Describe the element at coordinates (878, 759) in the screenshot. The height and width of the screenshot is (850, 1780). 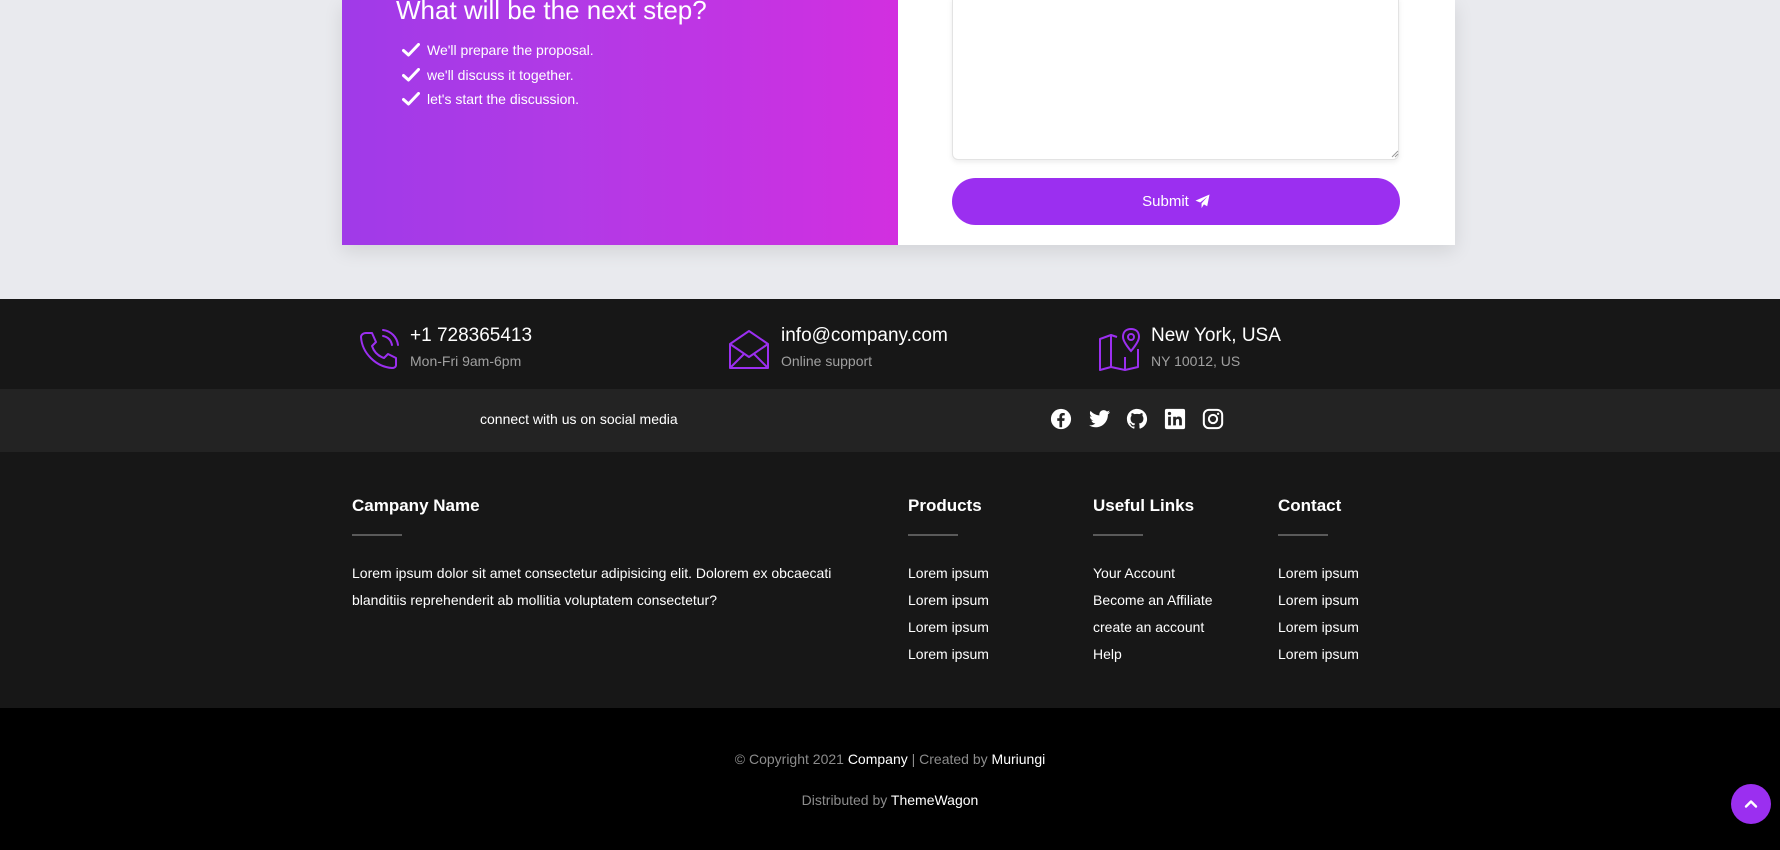
I see `company-link: Company` at that location.